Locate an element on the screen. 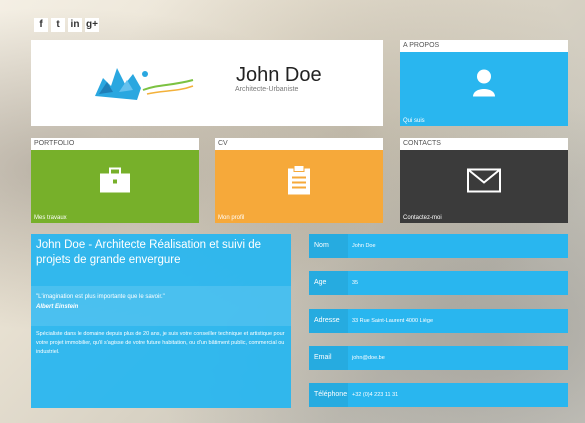  briefcase-icon is located at coordinates (115, 182).